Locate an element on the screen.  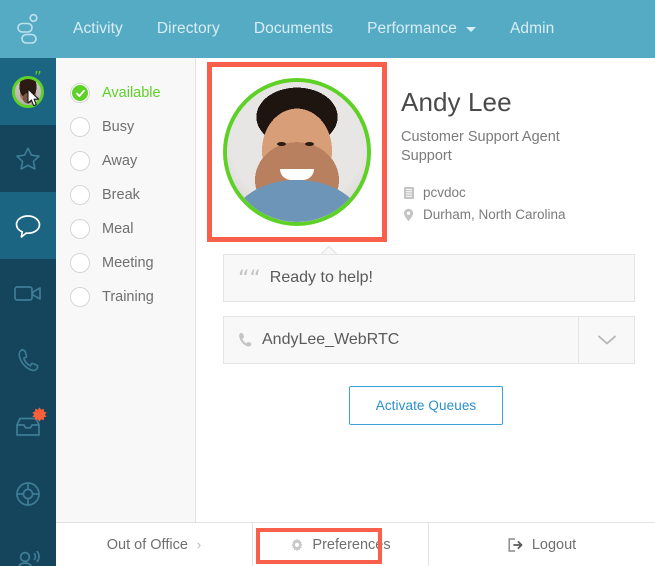
rail-item-favorites is located at coordinates (28, 158).